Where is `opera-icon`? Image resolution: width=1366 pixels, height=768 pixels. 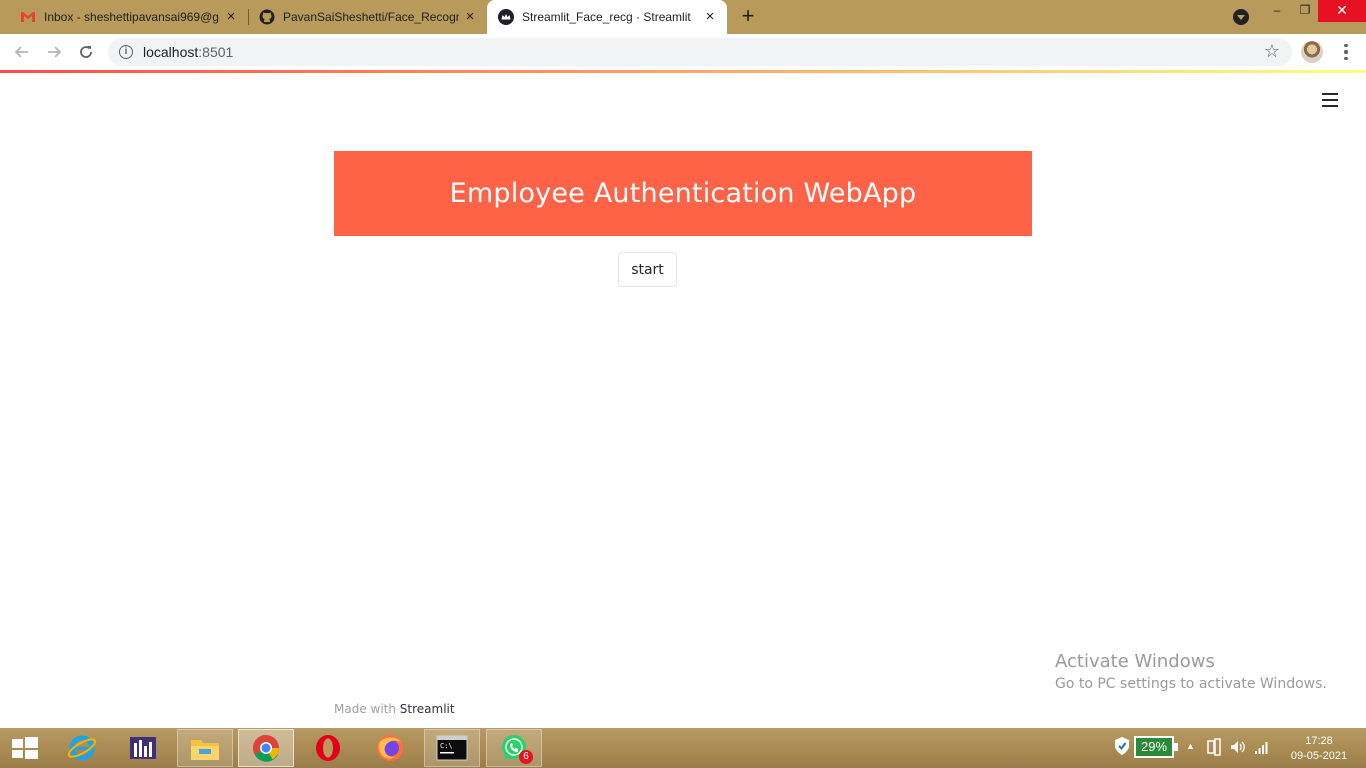 opera-icon is located at coordinates (328, 748).